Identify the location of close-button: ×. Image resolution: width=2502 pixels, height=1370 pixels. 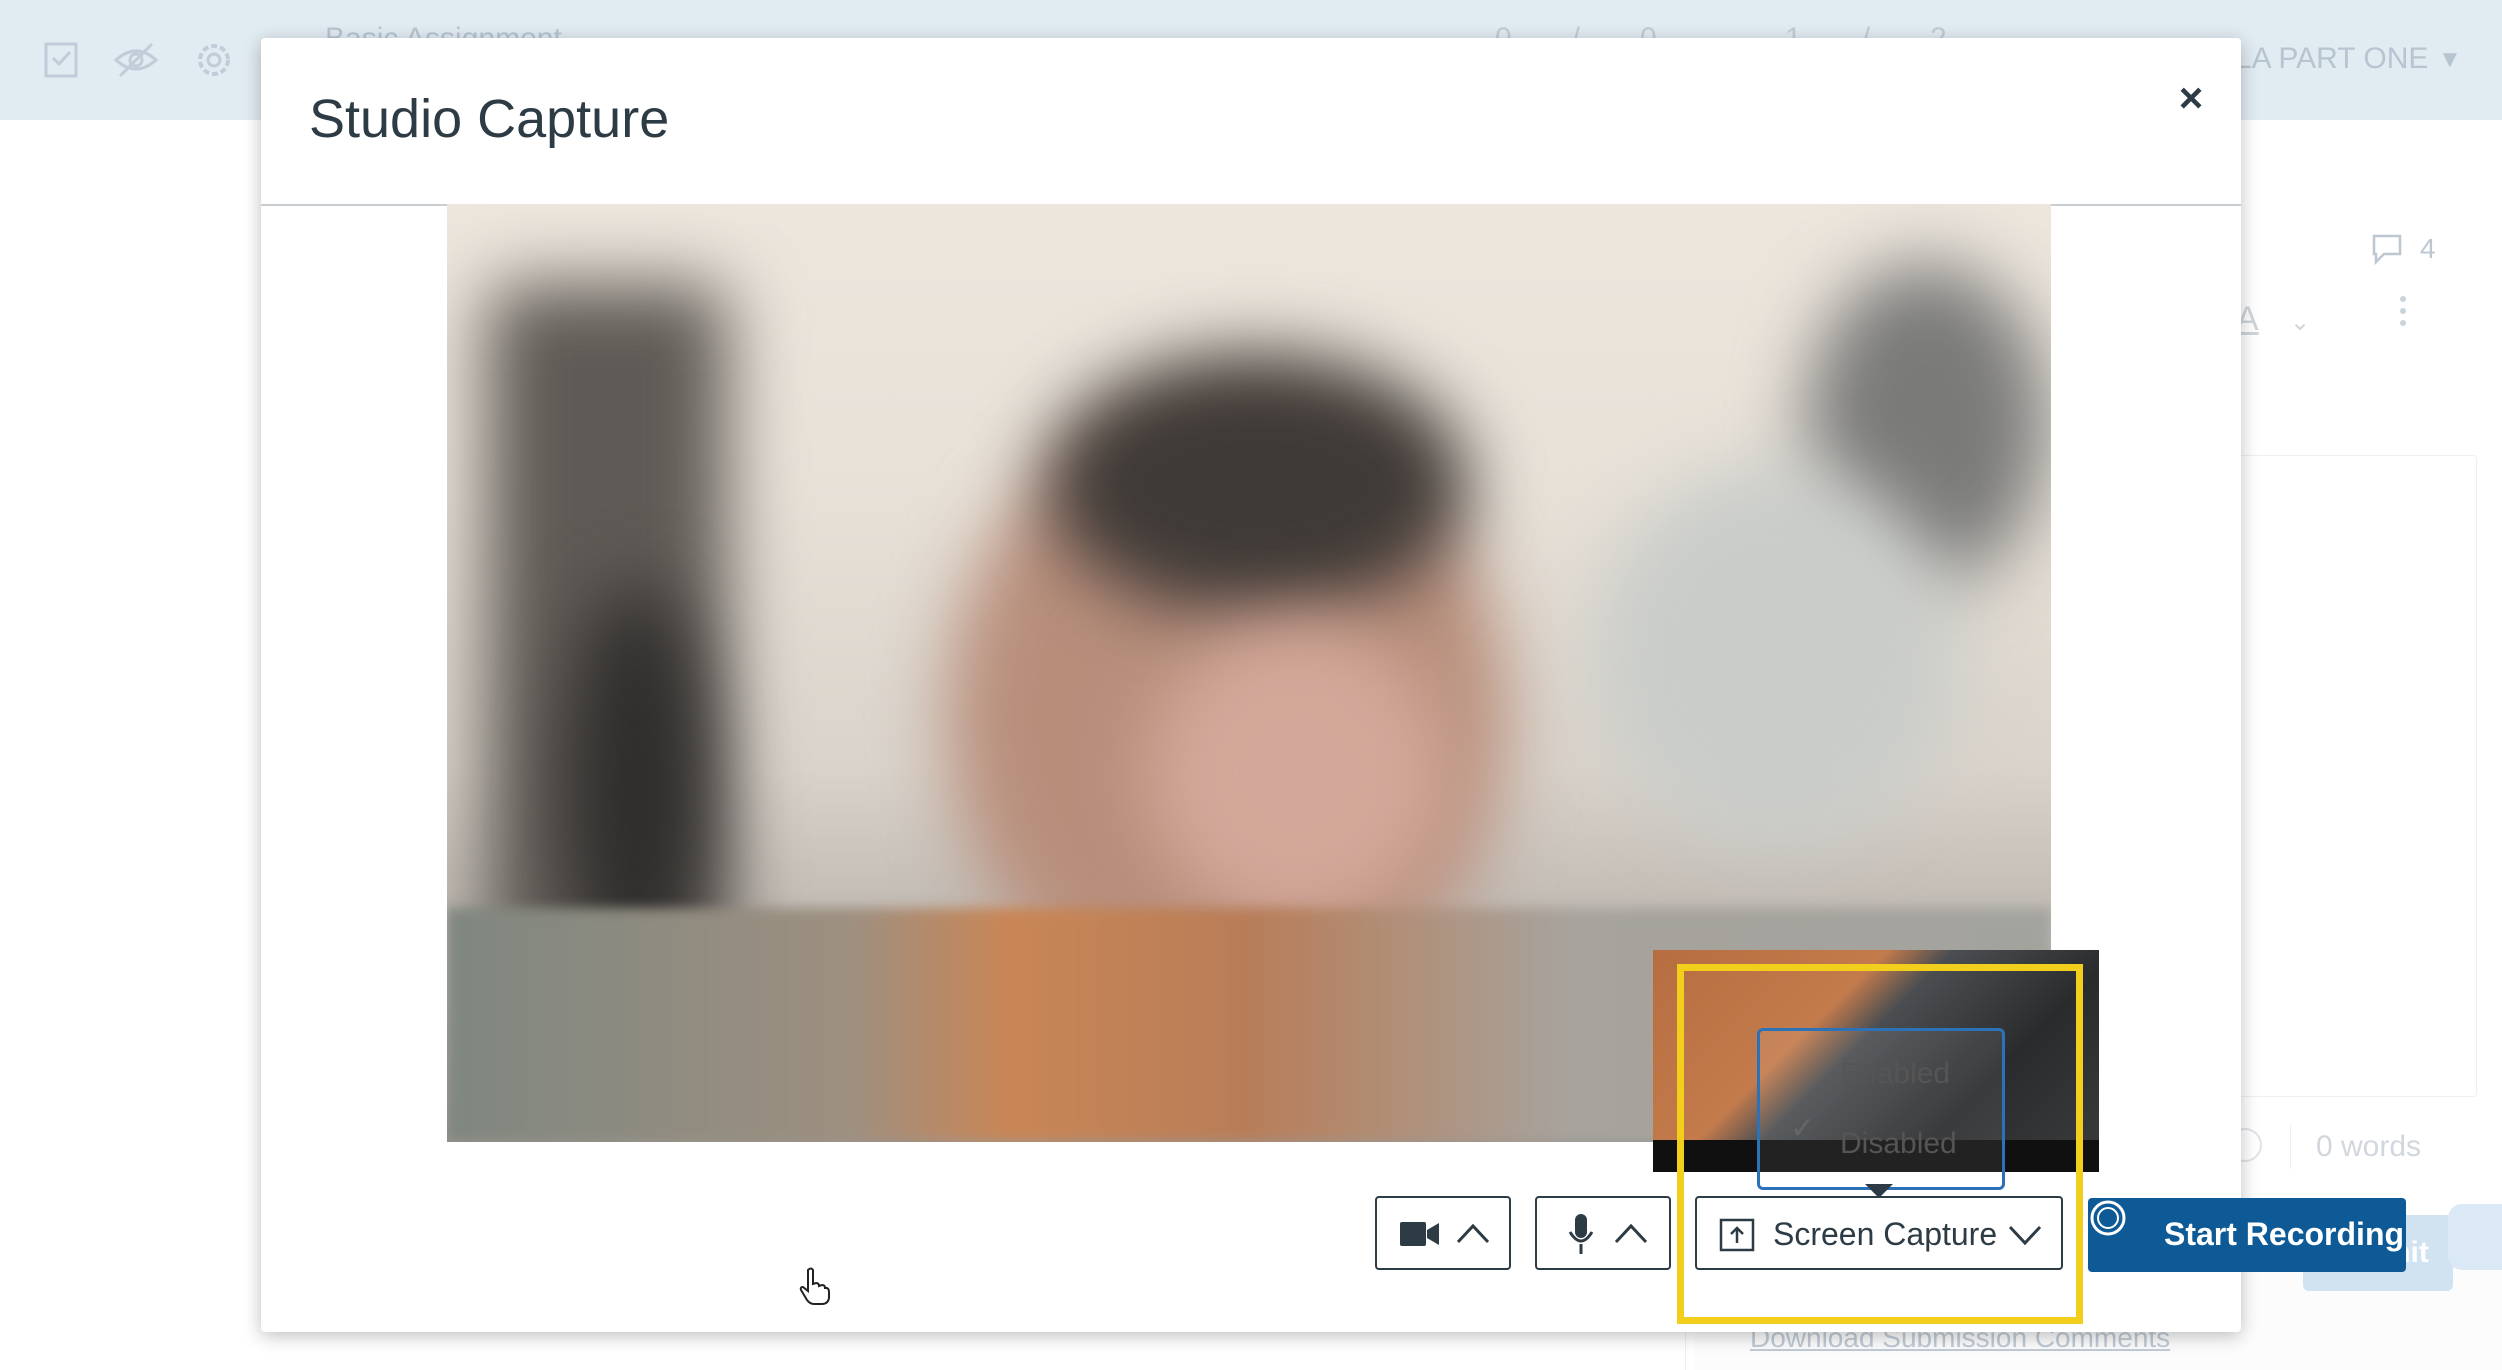
(2191, 98).